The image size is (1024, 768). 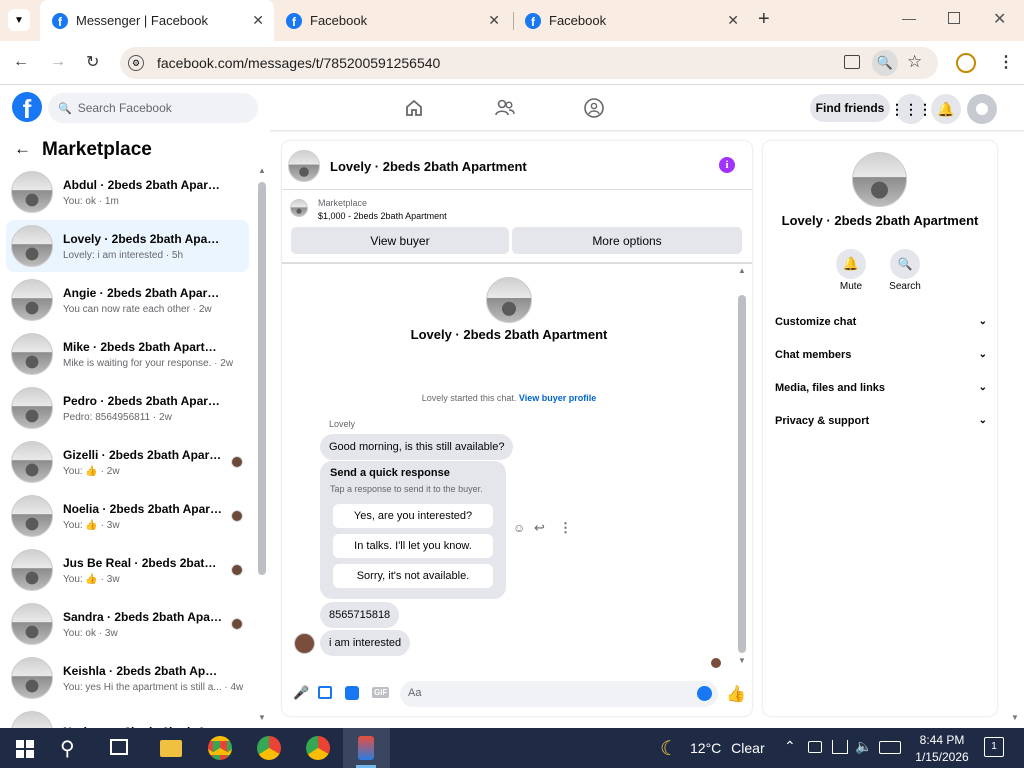 What do you see at coordinates (157, 20) in the screenshot?
I see `browser-tab-messenger: f Messenger | Facebook ✕` at bounding box center [157, 20].